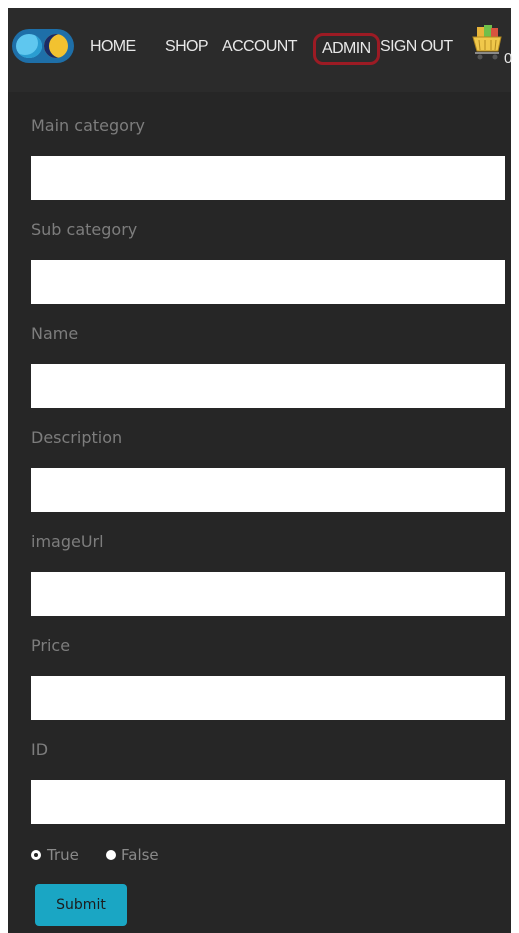 The width and height of the screenshot is (519, 933). What do you see at coordinates (268, 490) in the screenshot?
I see `description-input` at bounding box center [268, 490].